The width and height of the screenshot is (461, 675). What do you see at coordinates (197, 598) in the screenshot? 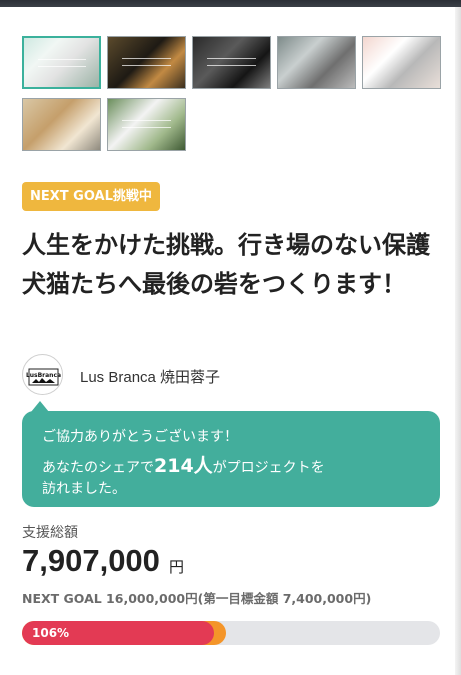
I see `next-goal-text: NEXT GOAL 16,000,000円(第一目標金額 7,400,000円)` at bounding box center [197, 598].